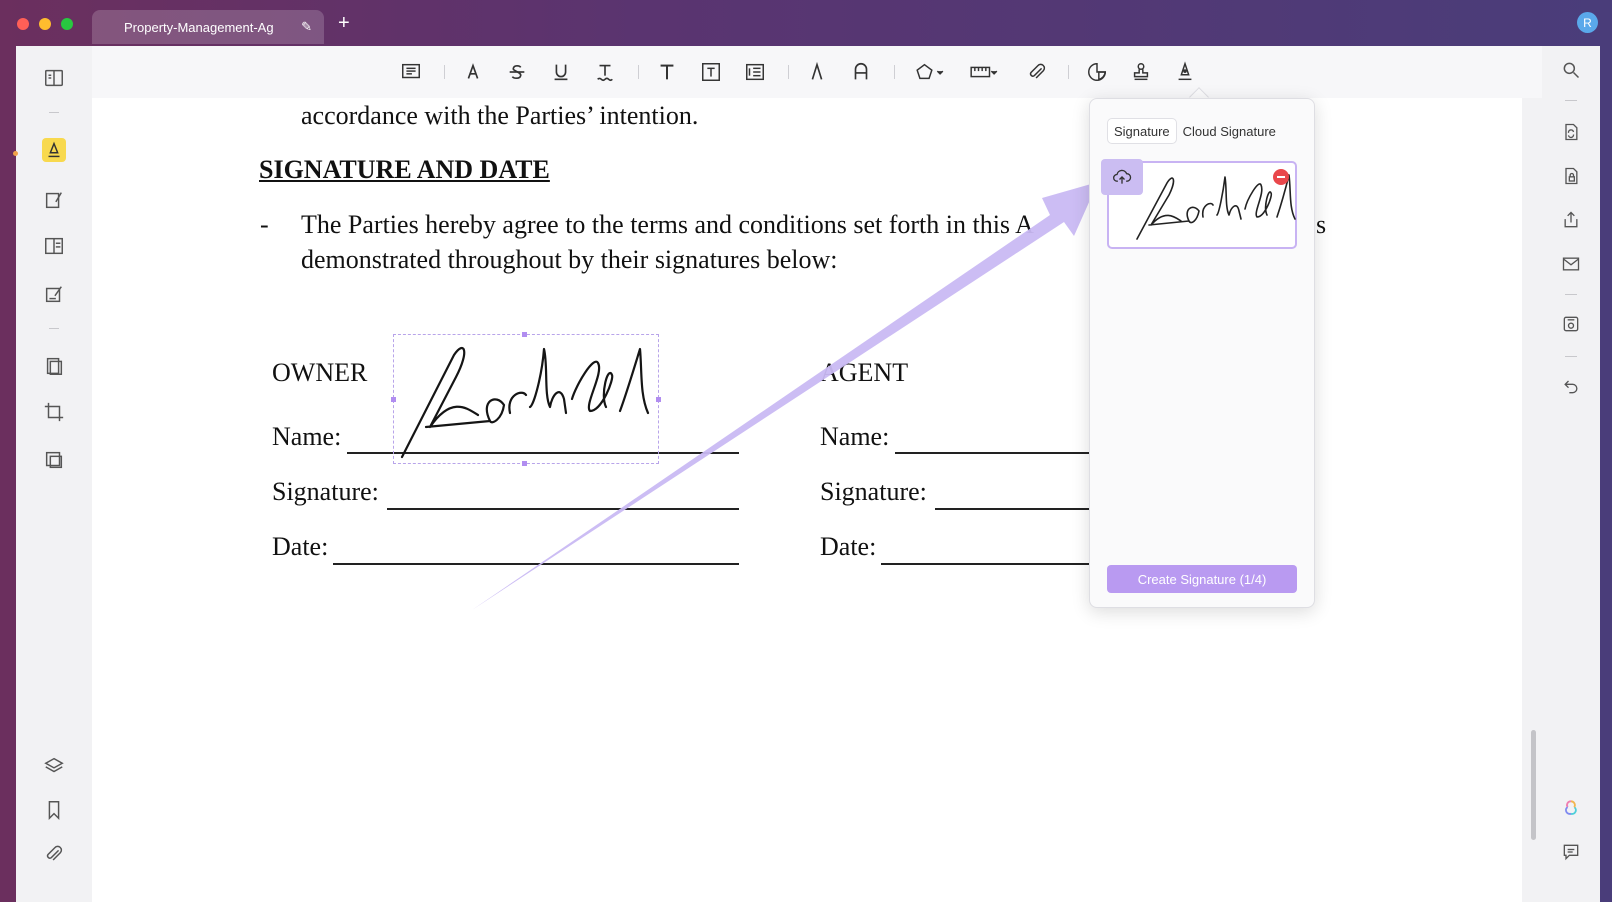  What do you see at coordinates (563, 509) in the screenshot?
I see `owner-signature-line` at bounding box center [563, 509].